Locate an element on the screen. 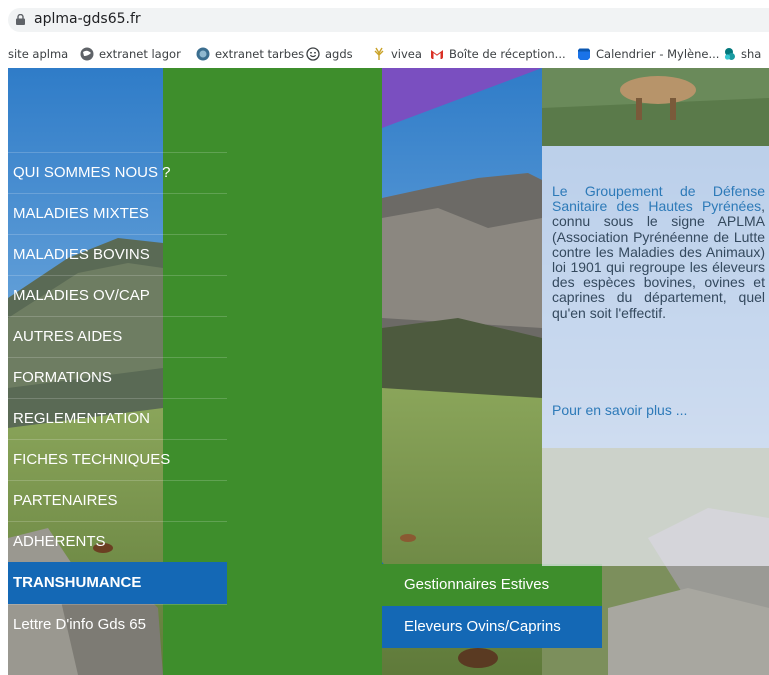 The height and width of the screenshot is (675, 769). menu-item-label: FORMATIONS is located at coordinates (62, 377).